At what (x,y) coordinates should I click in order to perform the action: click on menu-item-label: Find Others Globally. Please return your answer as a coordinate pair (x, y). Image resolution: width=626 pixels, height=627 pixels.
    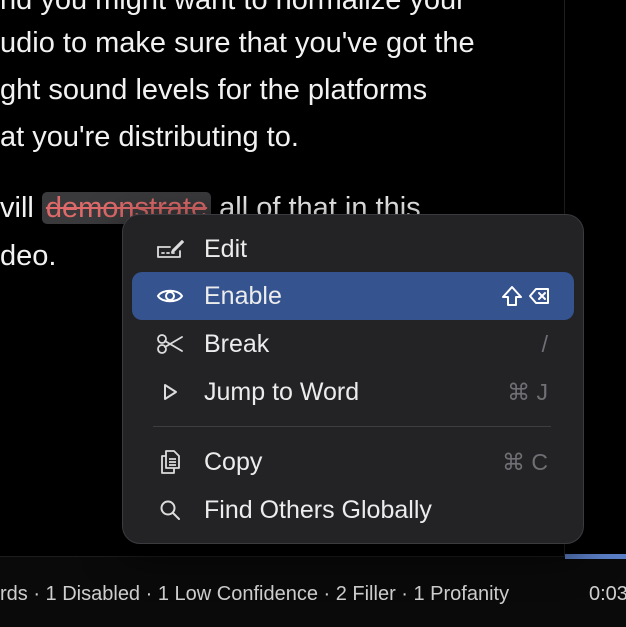
    Looking at the image, I should click on (318, 510).